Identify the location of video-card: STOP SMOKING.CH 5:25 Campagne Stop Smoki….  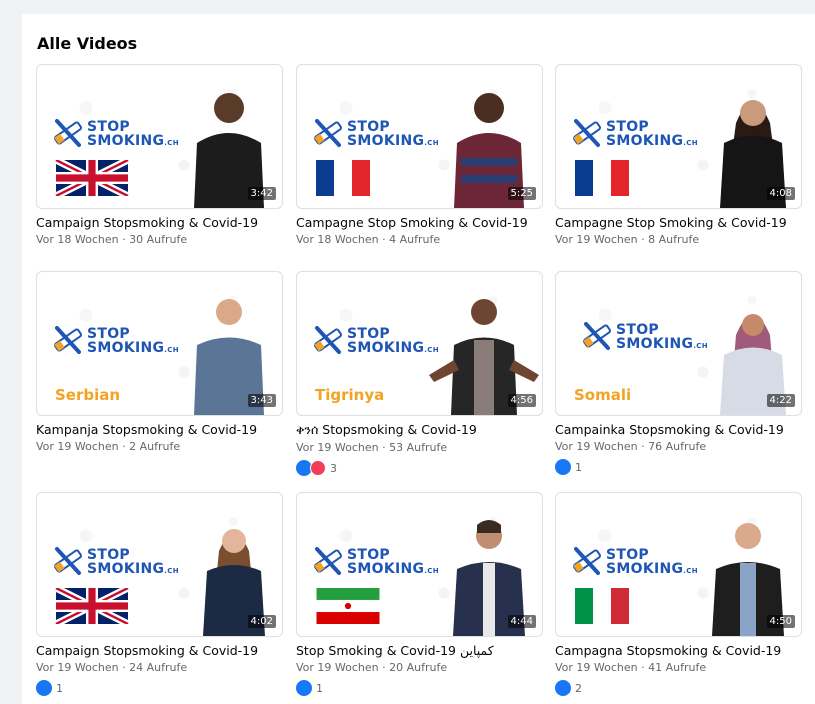
(419, 155).